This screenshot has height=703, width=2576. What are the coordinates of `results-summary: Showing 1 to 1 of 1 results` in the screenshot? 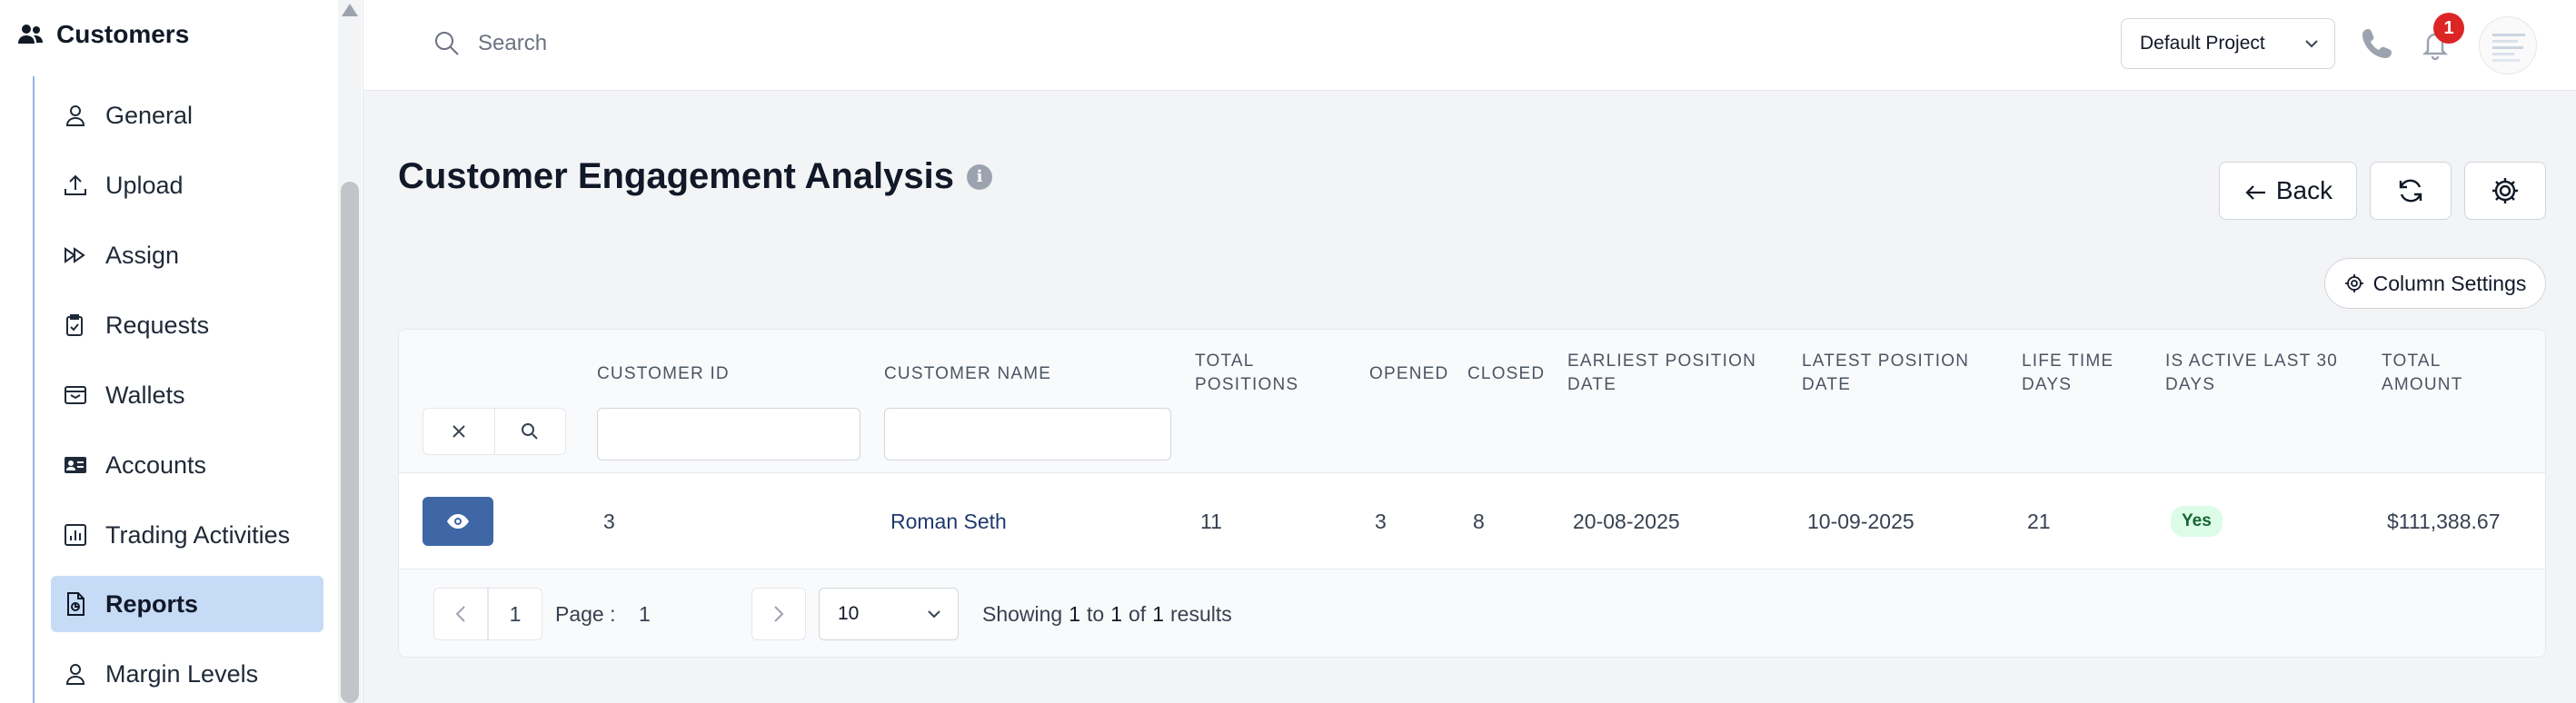 It's located at (1107, 613).